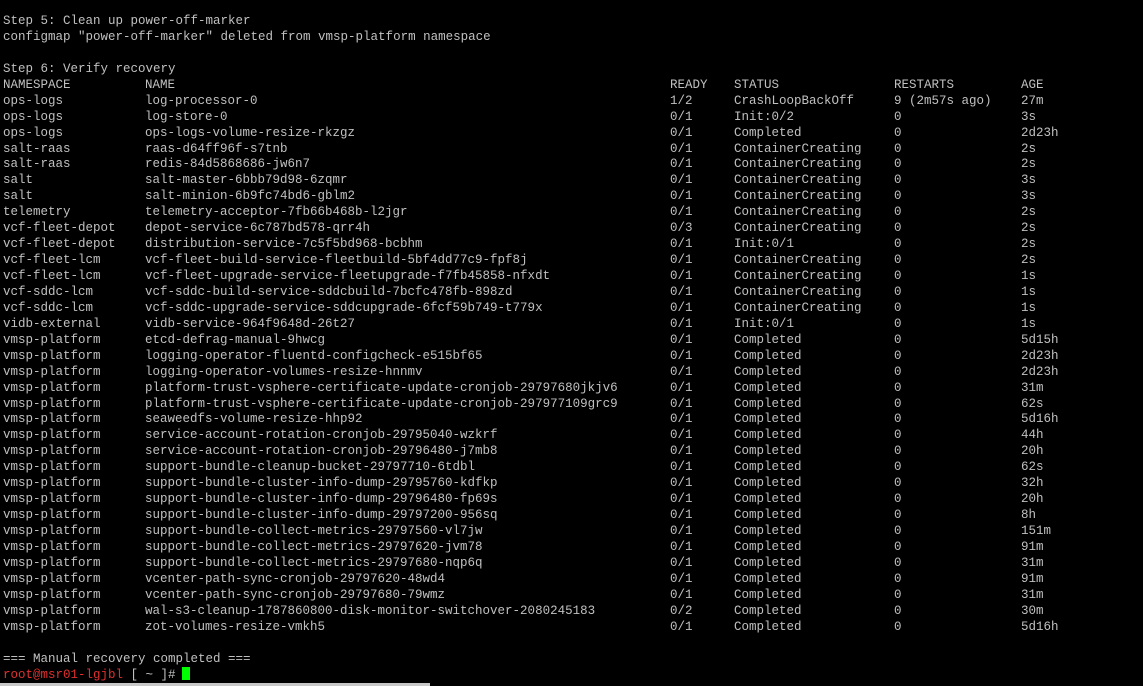 The width and height of the screenshot is (1143, 686). Describe the element at coordinates (573, 86) in the screenshot. I see `table-header-row: NAMESPACE NAME READY STATUS RESTARTS AGE` at that location.